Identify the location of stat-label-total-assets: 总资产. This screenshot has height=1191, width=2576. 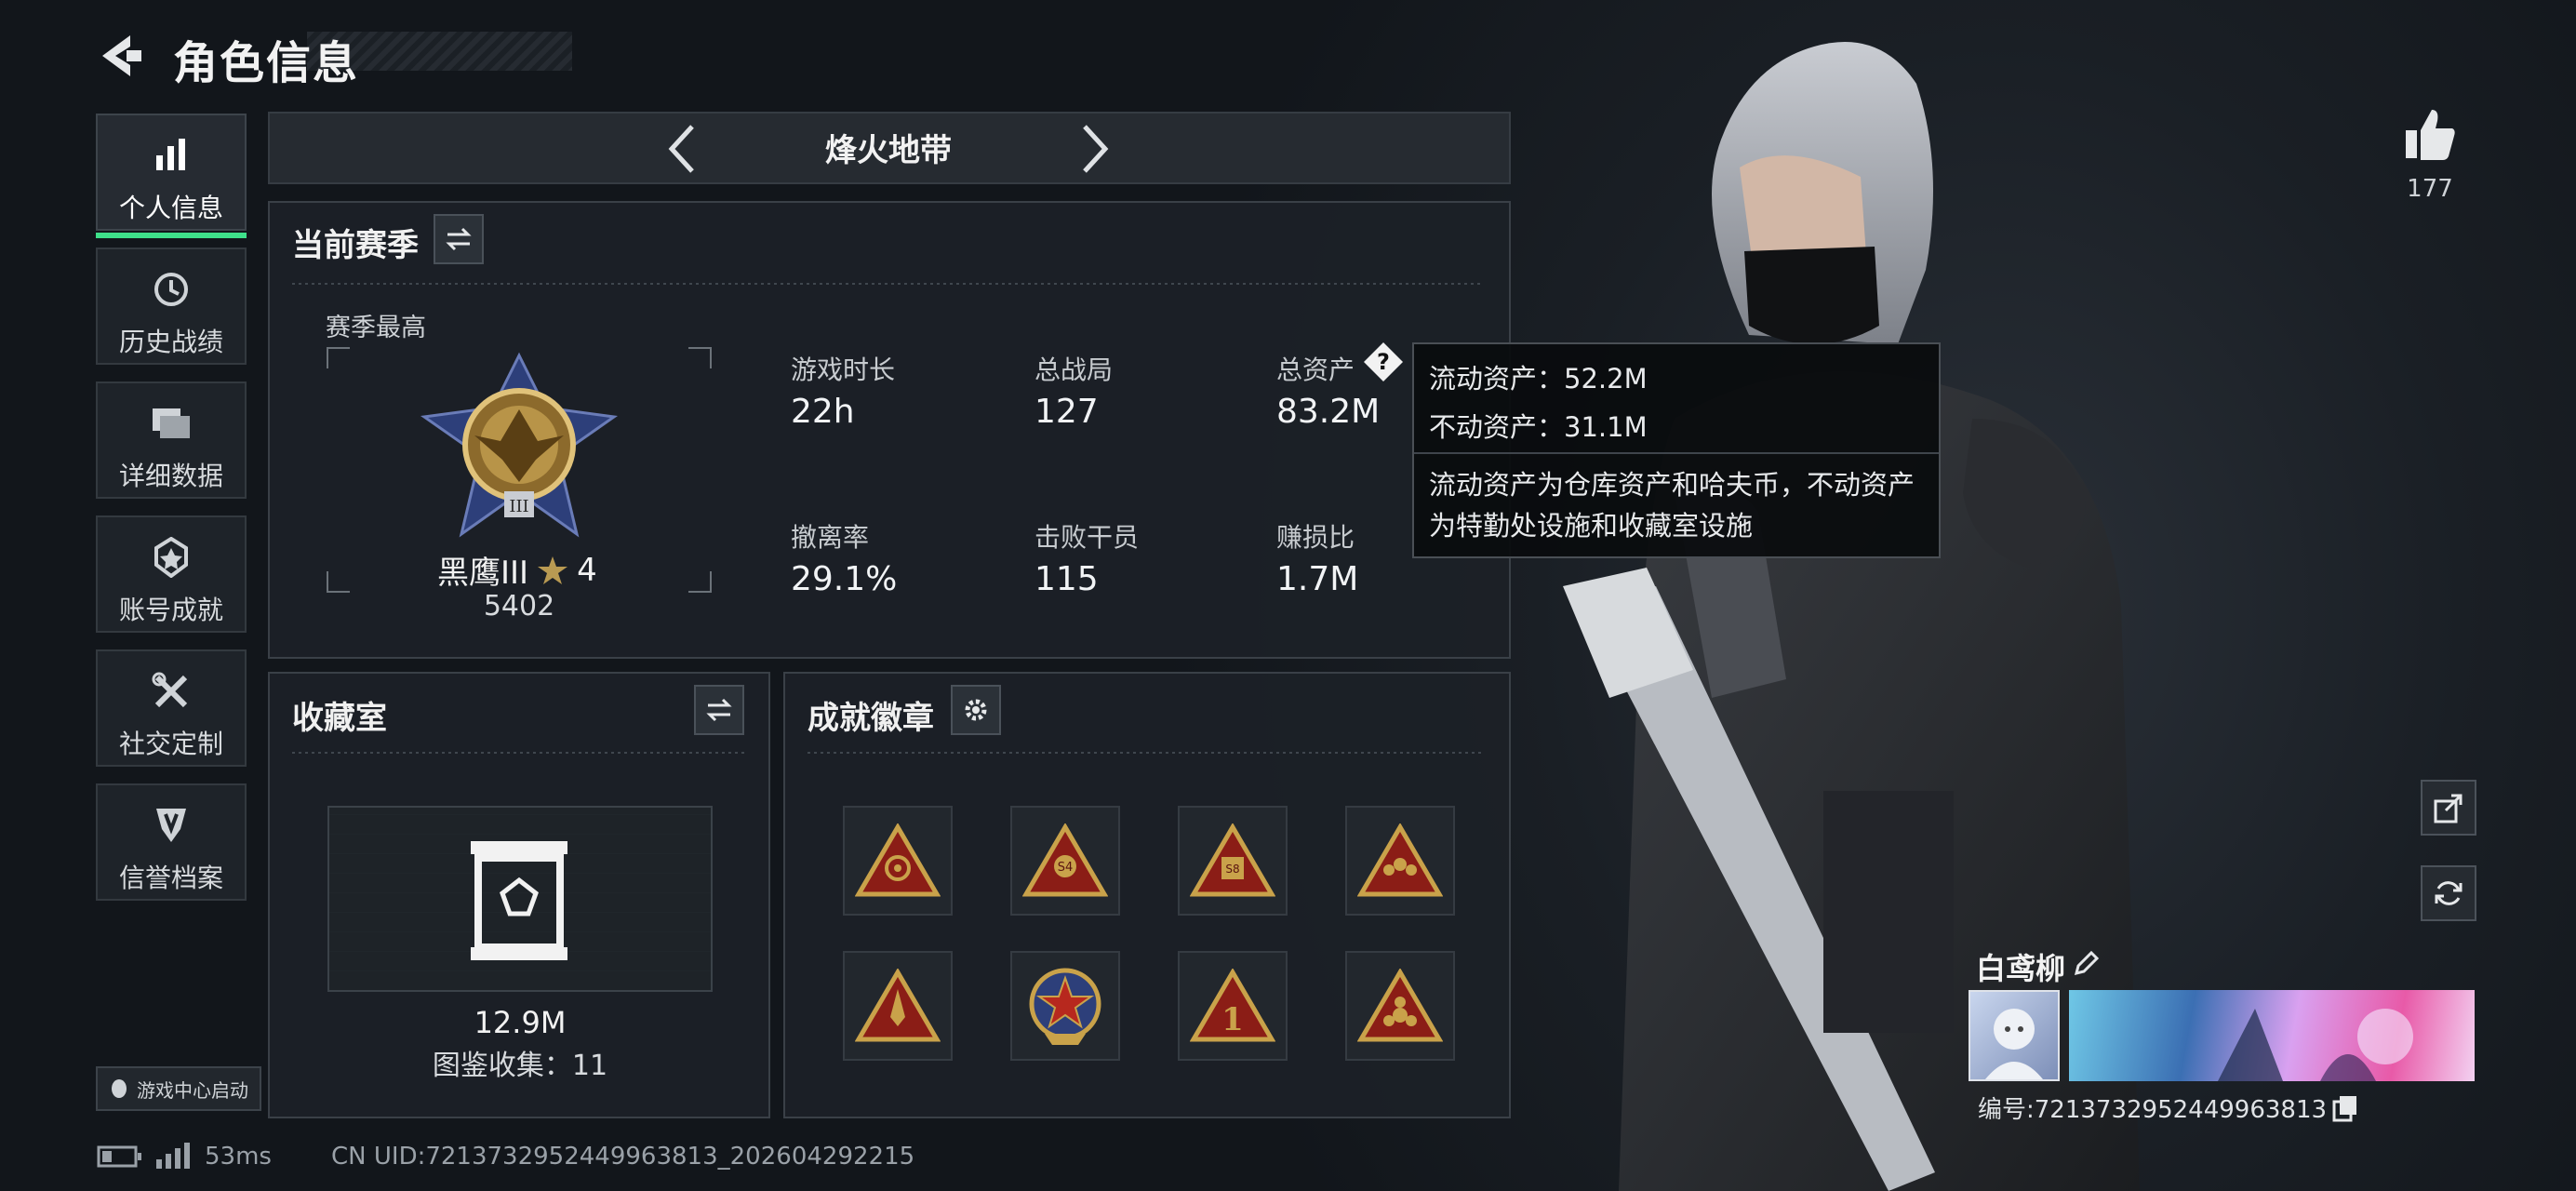
(1315, 370).